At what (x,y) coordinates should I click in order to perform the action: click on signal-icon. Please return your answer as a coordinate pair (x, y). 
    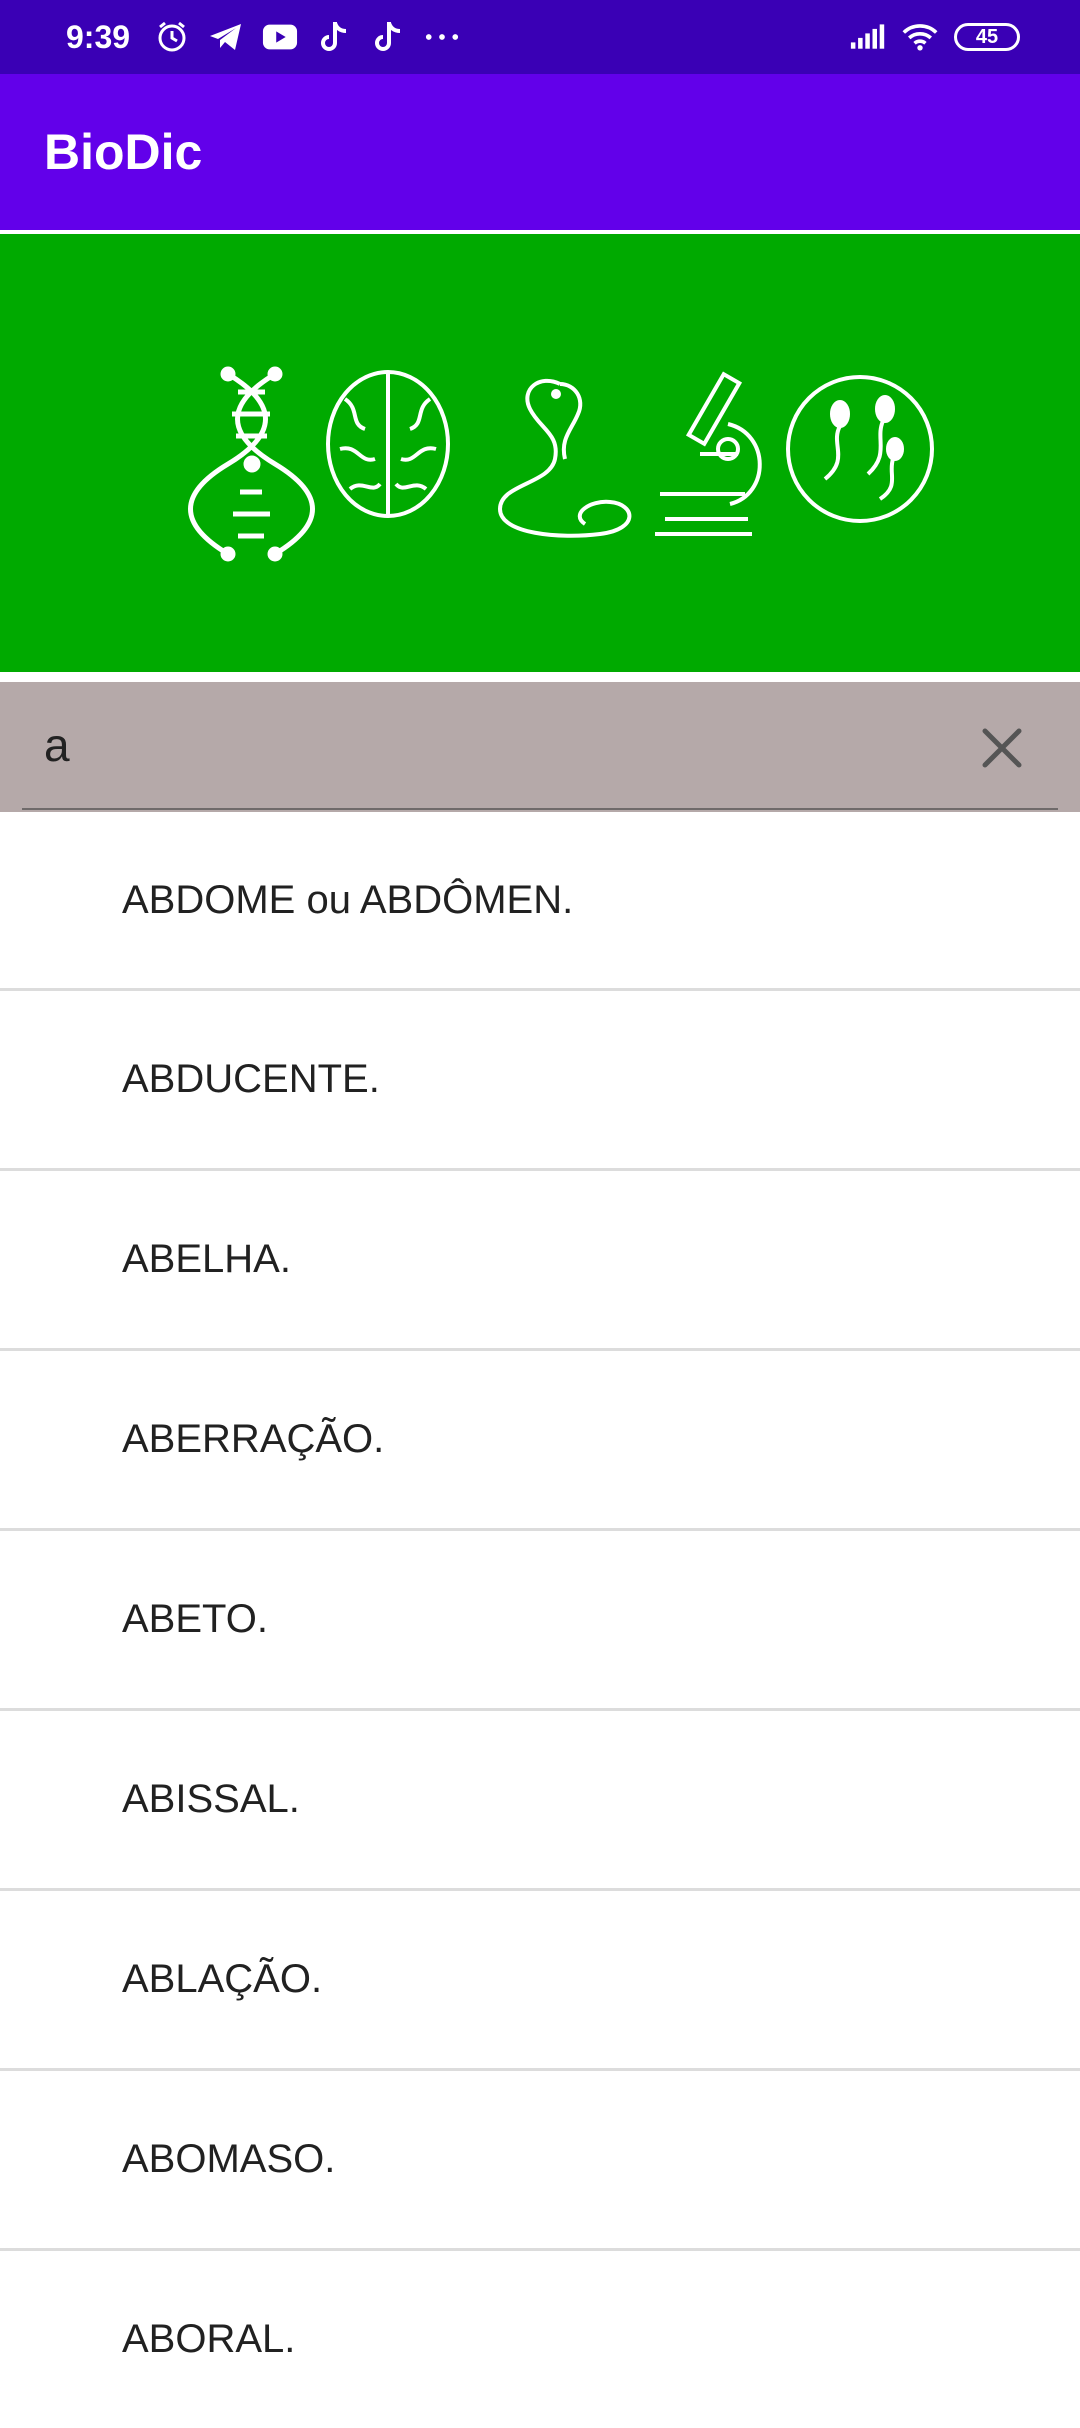
    Looking at the image, I should click on (868, 37).